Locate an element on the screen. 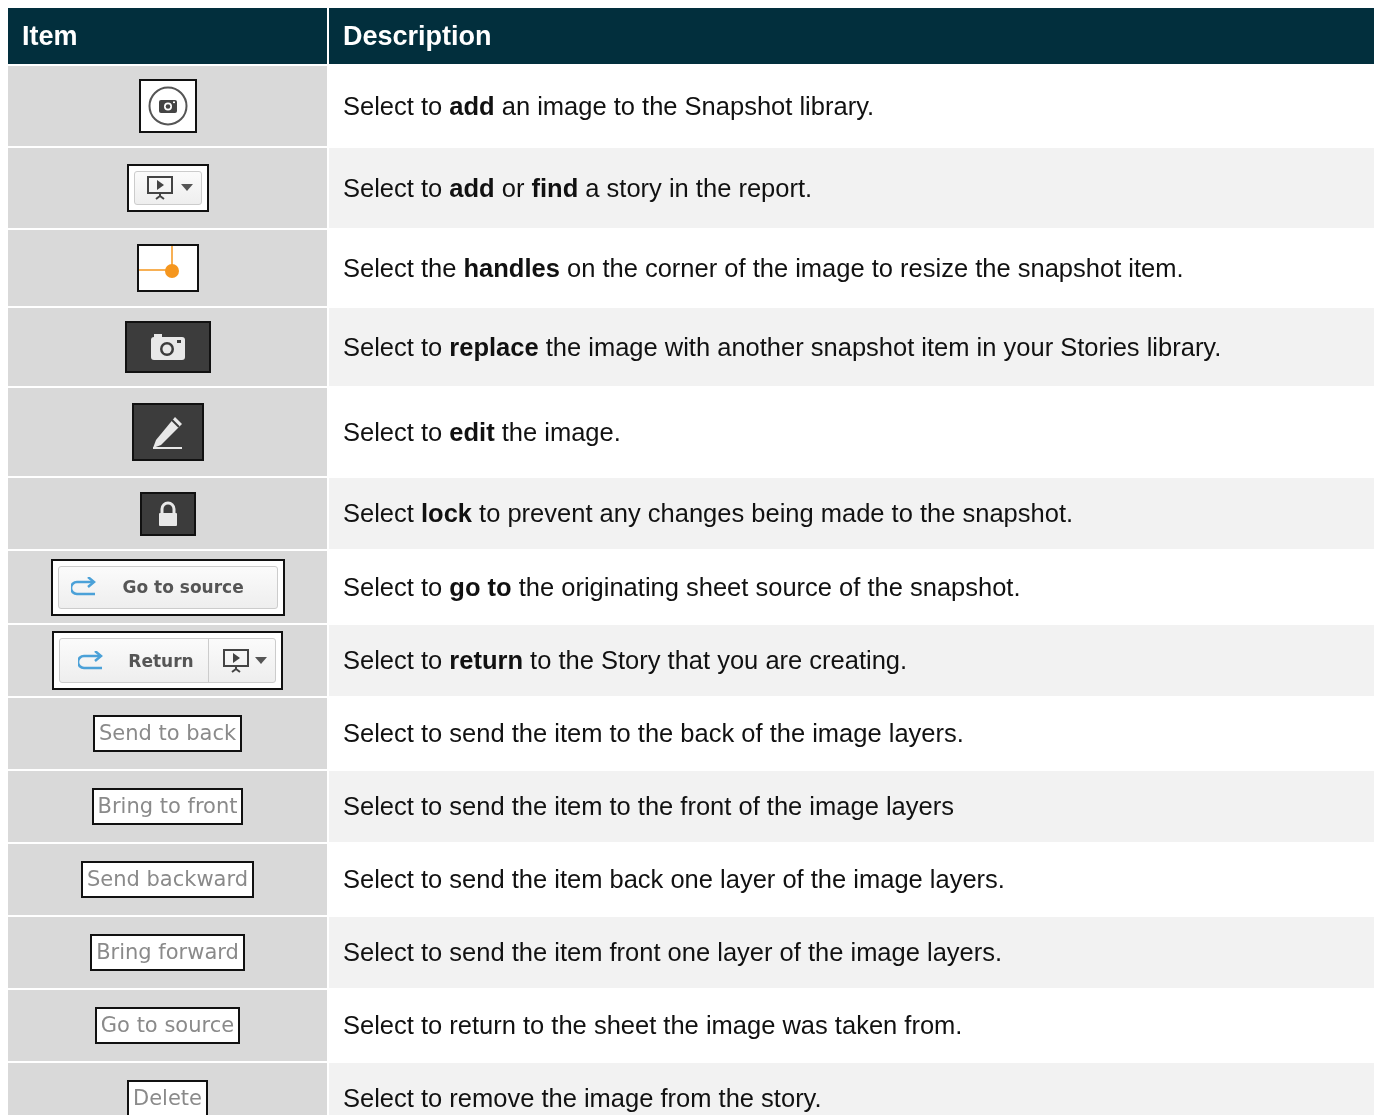 This screenshot has height=1115, width=1376. menu-button: Bring to front is located at coordinates (167, 806).